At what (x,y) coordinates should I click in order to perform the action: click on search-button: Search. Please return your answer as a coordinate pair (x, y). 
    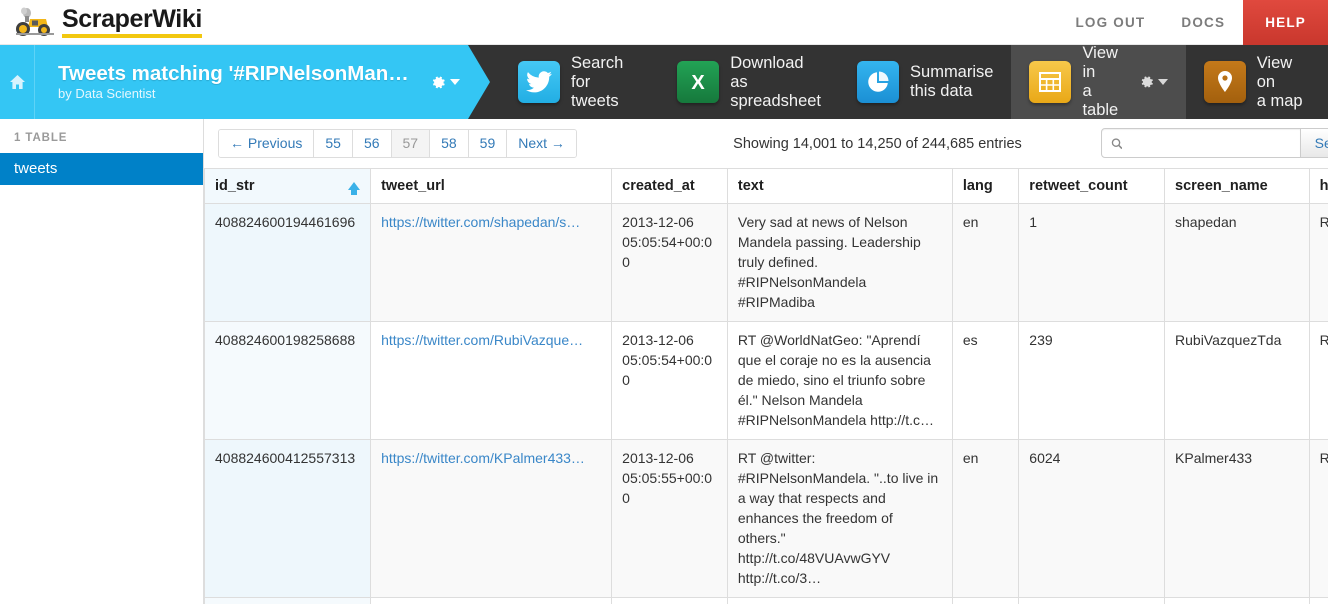
    Looking at the image, I should click on (1314, 143).